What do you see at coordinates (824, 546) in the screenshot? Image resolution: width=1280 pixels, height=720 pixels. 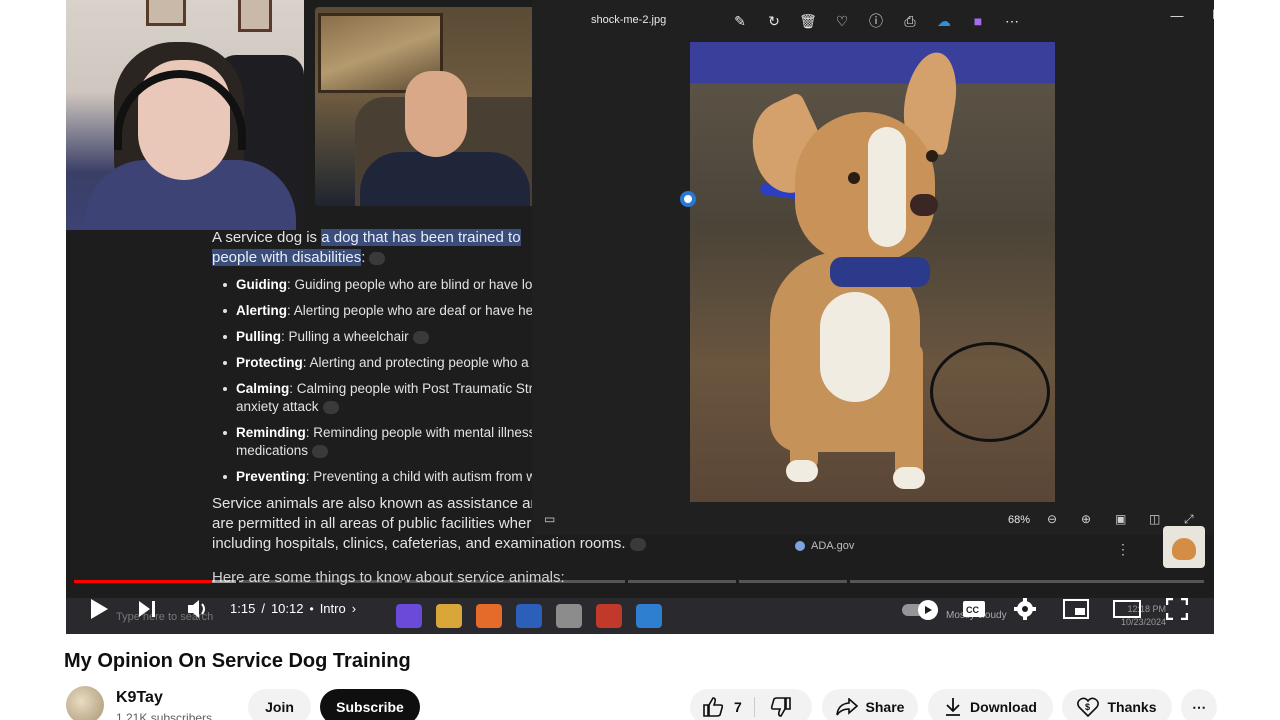 I see `source-attribution: ADA.gov` at bounding box center [824, 546].